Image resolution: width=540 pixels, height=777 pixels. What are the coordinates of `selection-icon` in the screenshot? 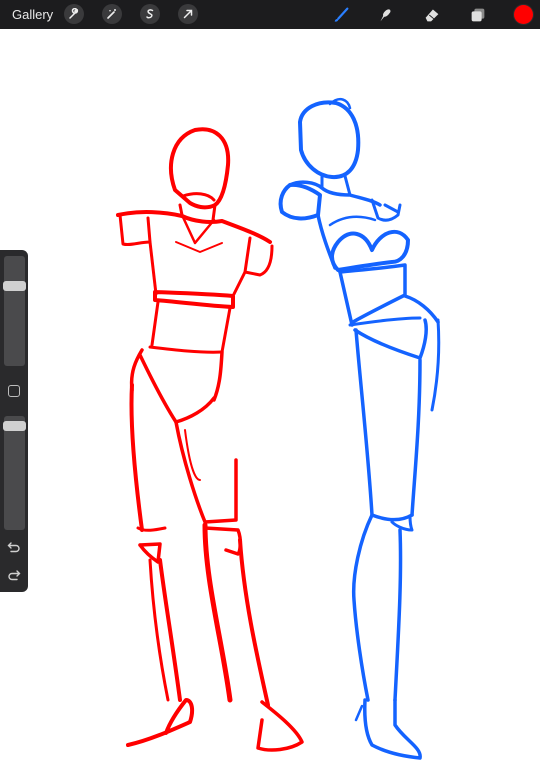 It's located at (150, 14).